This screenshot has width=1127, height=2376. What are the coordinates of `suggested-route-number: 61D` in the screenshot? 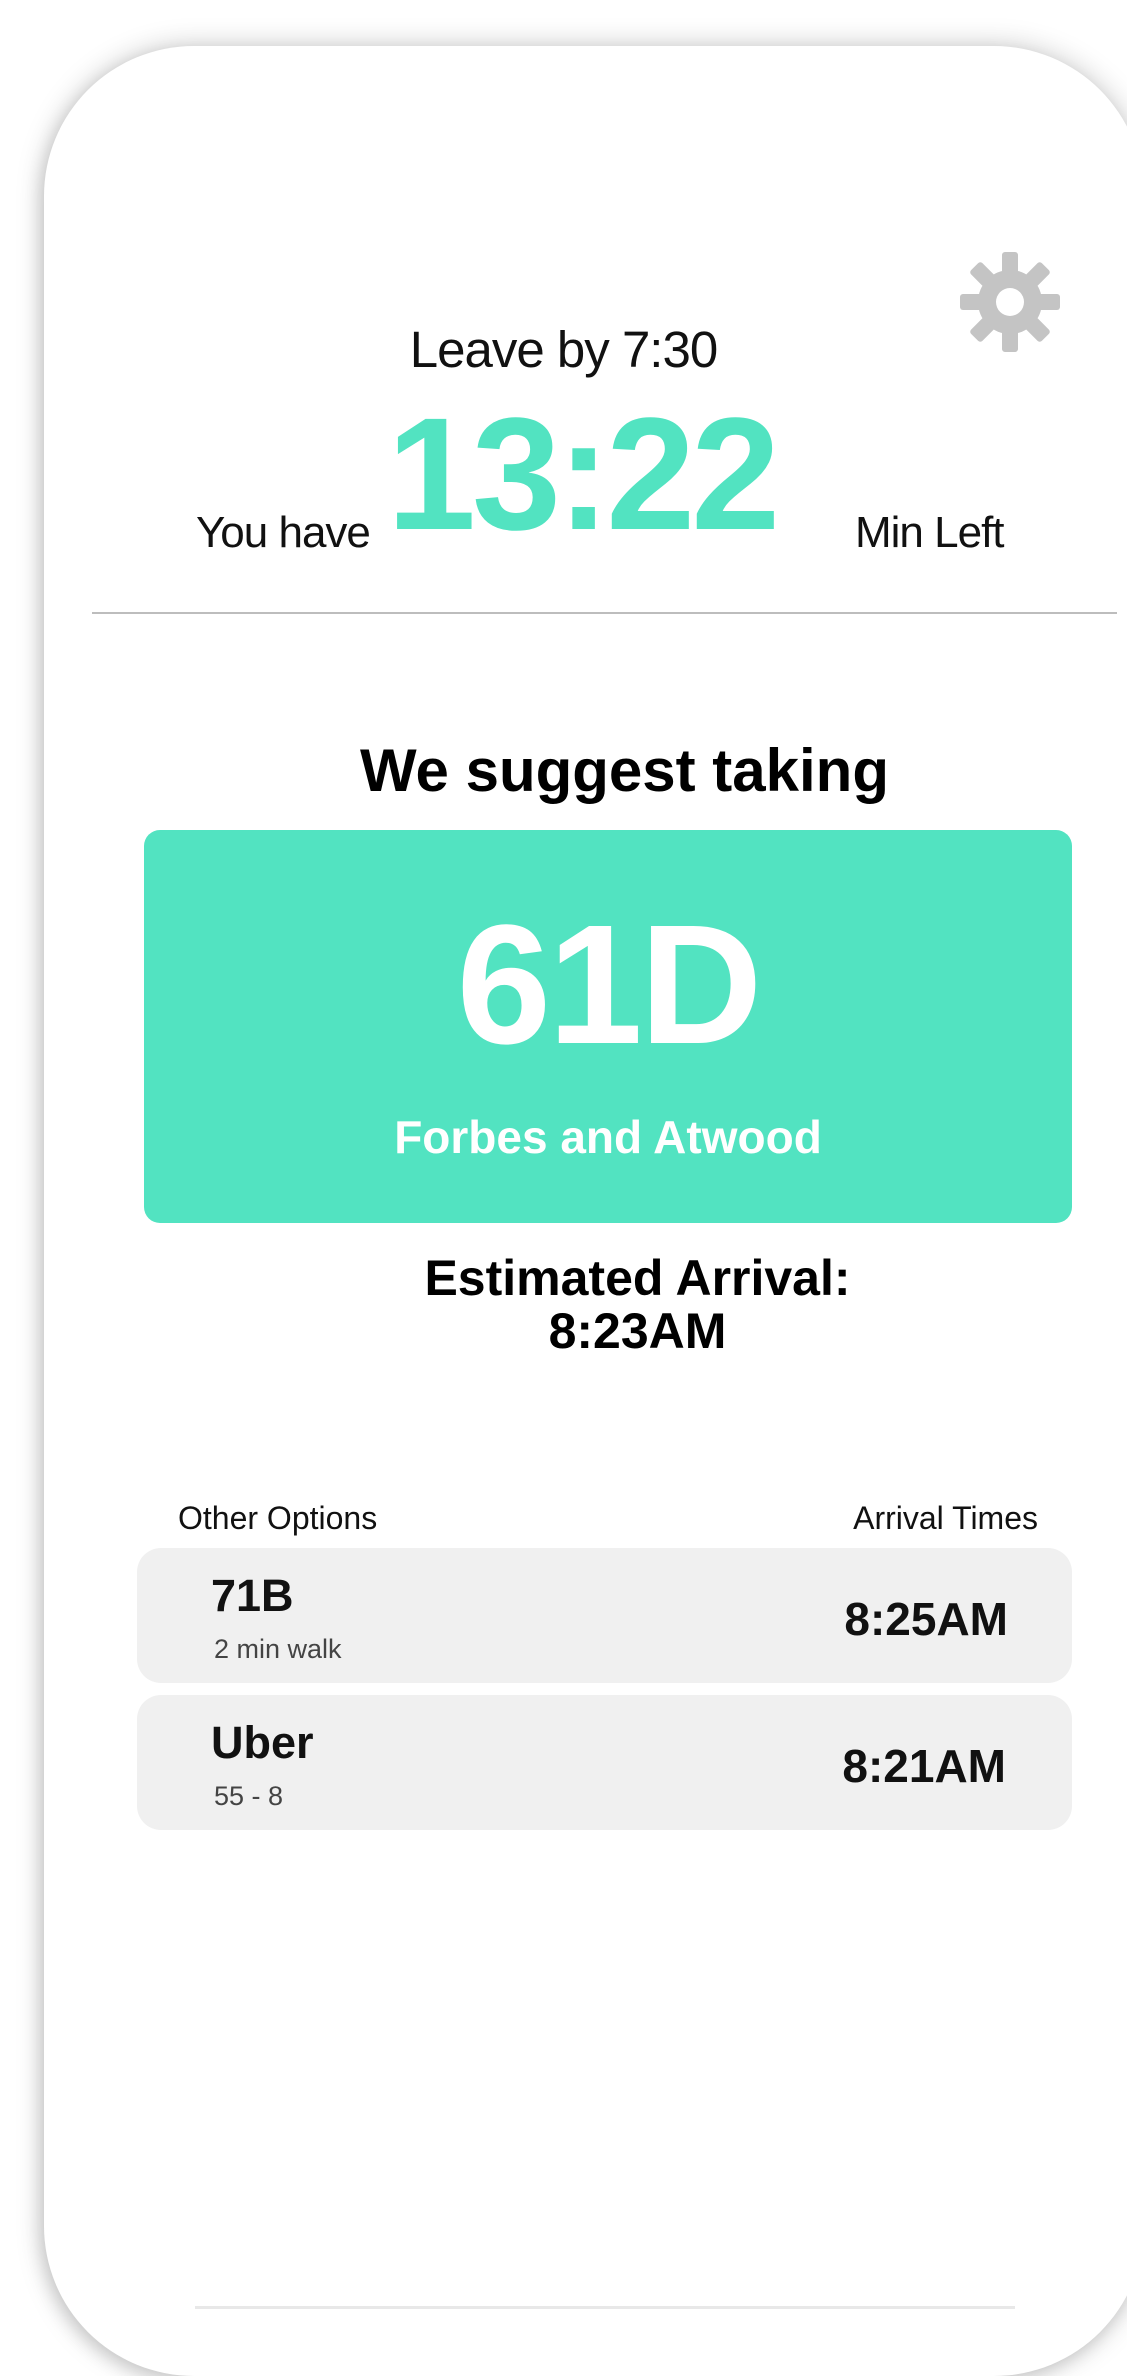 It's located at (609, 985).